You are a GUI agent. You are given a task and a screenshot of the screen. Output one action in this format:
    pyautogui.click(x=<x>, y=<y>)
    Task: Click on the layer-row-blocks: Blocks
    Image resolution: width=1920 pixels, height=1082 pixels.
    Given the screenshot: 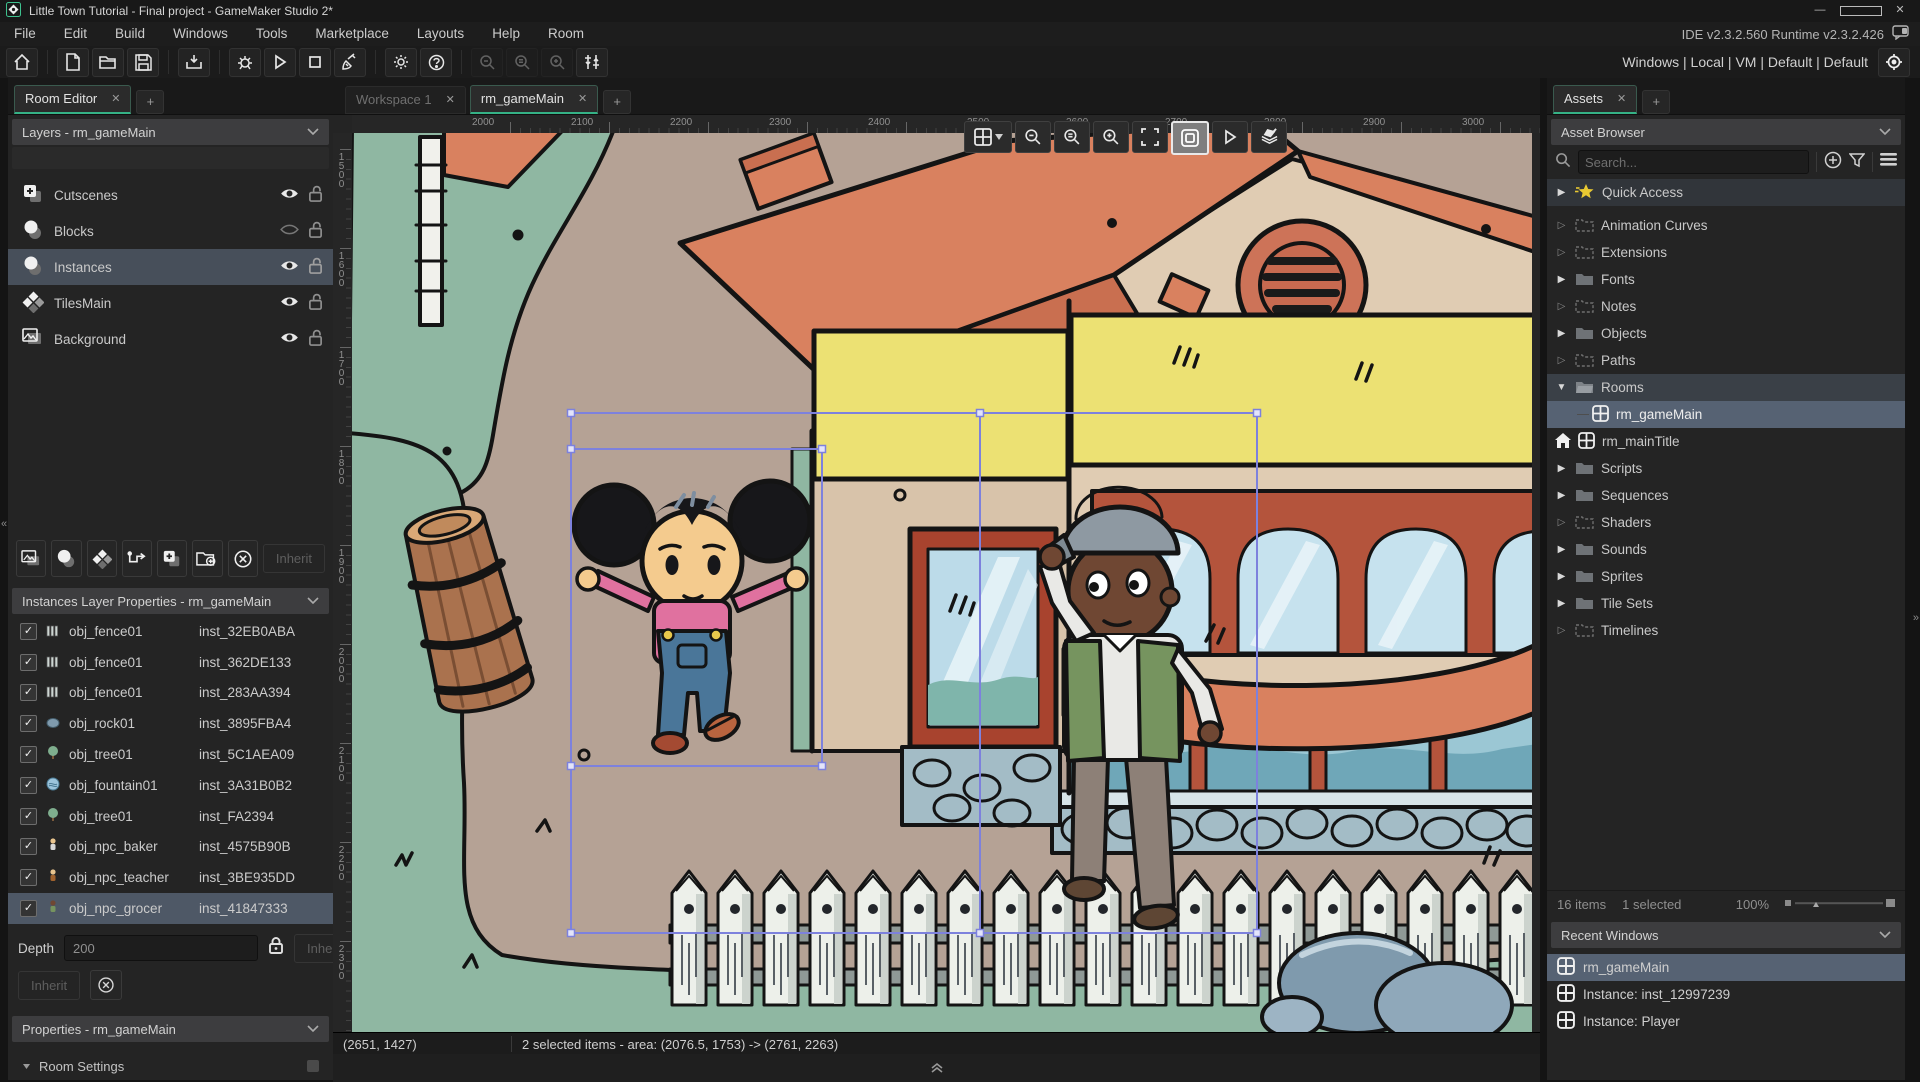 What is the action you would take?
    pyautogui.click(x=170, y=231)
    